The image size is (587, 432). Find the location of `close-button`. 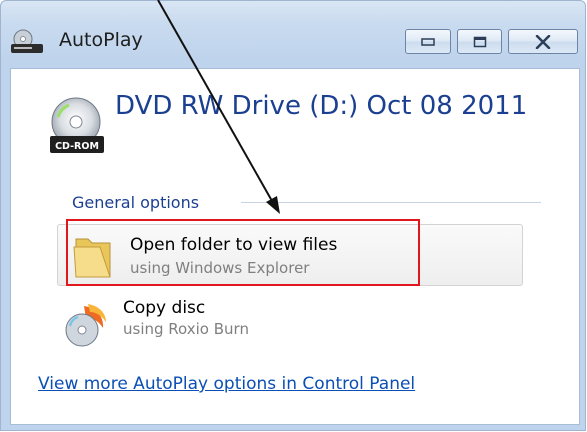

close-button is located at coordinates (543, 41).